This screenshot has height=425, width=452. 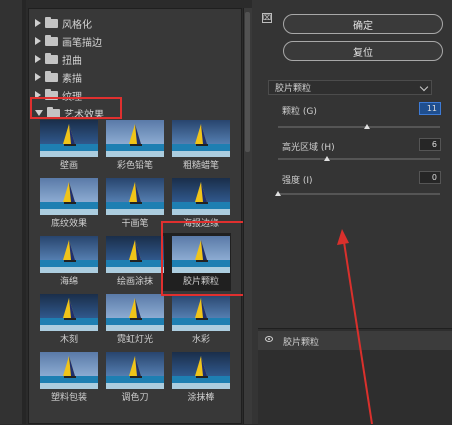 What do you see at coordinates (343, 237) in the screenshot?
I see `arrowhead` at bounding box center [343, 237].